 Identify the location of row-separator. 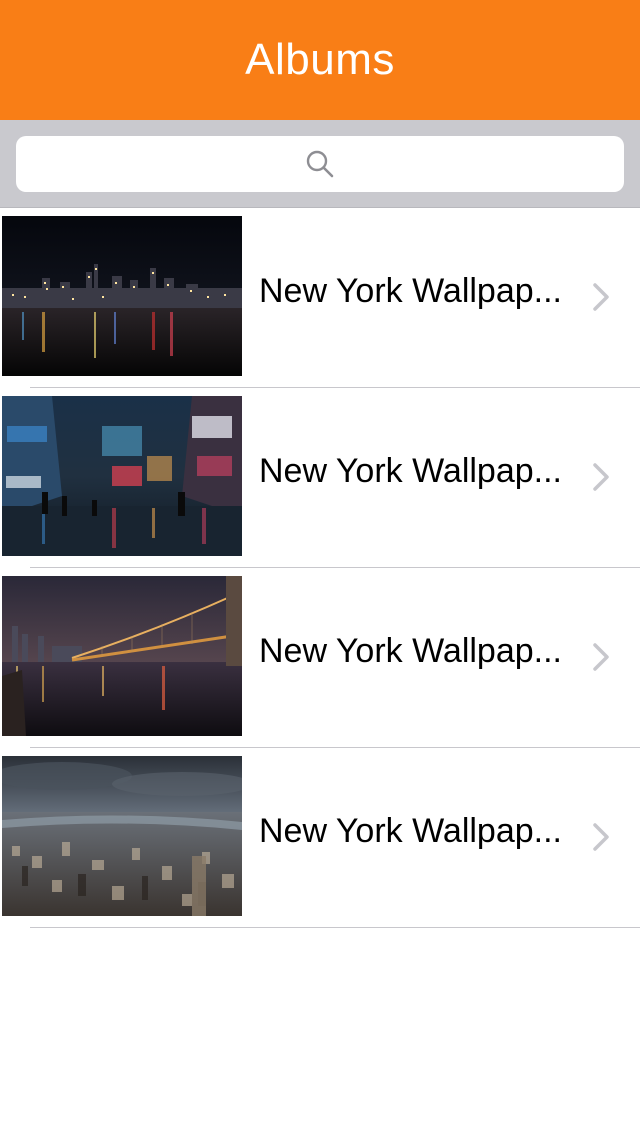
(335, 927).